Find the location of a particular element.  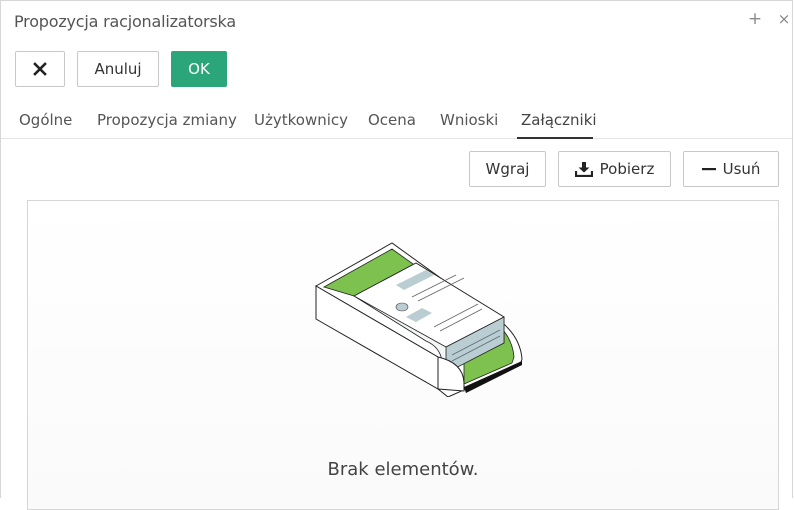

upload-button-label: Wgraj is located at coordinates (507, 169).